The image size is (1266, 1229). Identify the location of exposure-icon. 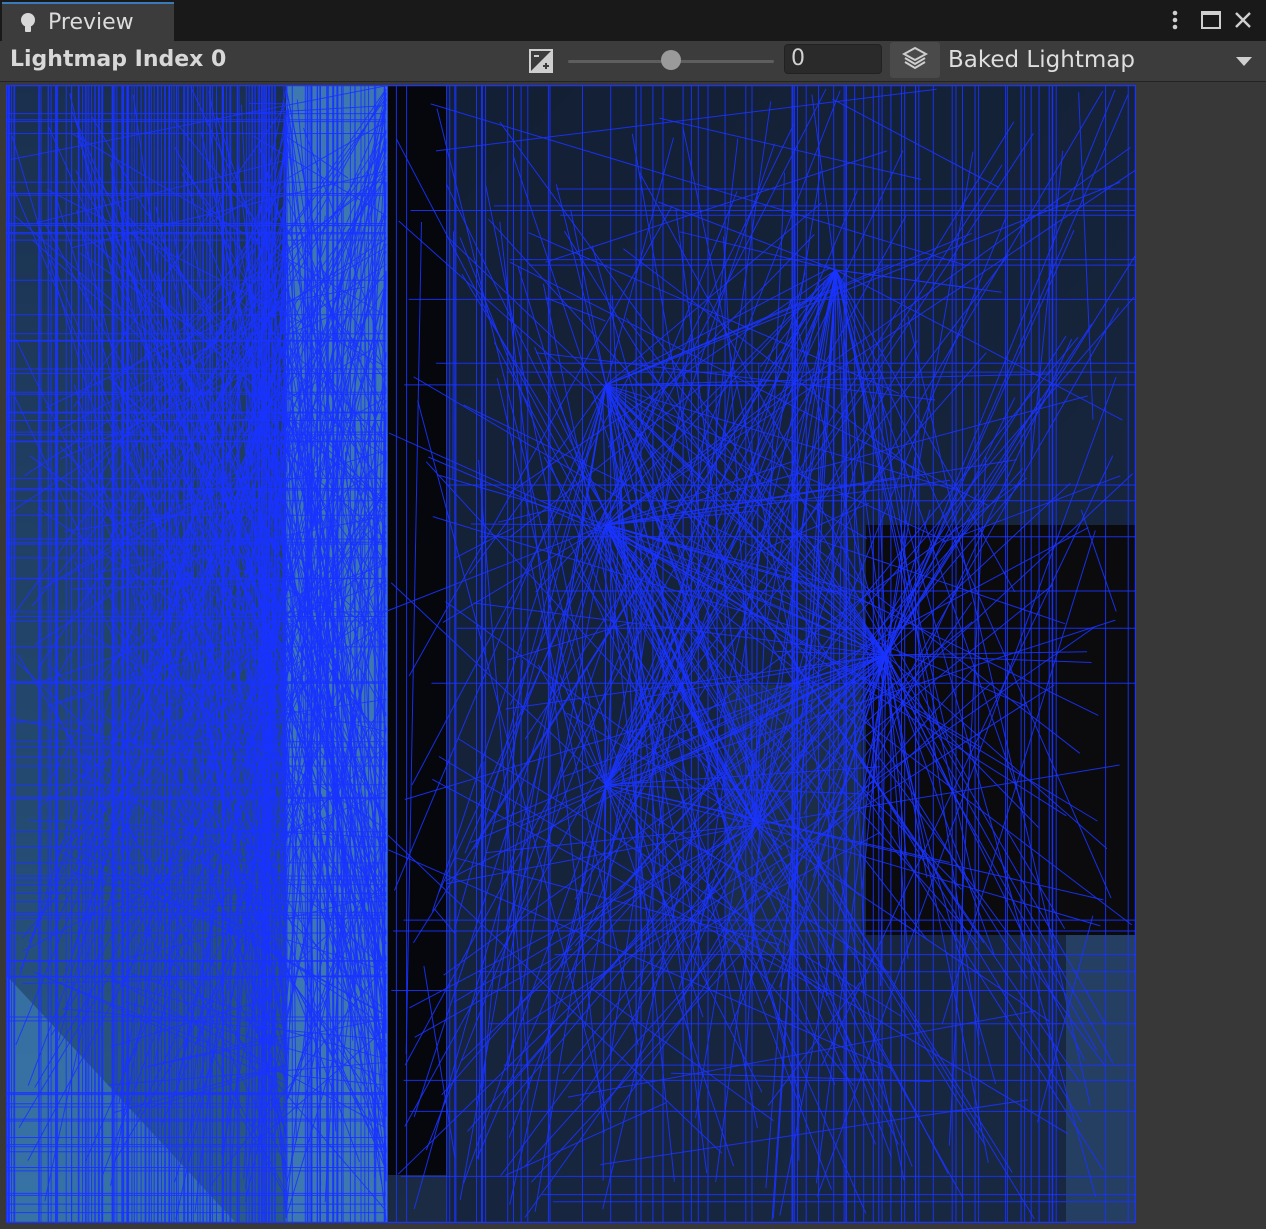
(541, 61).